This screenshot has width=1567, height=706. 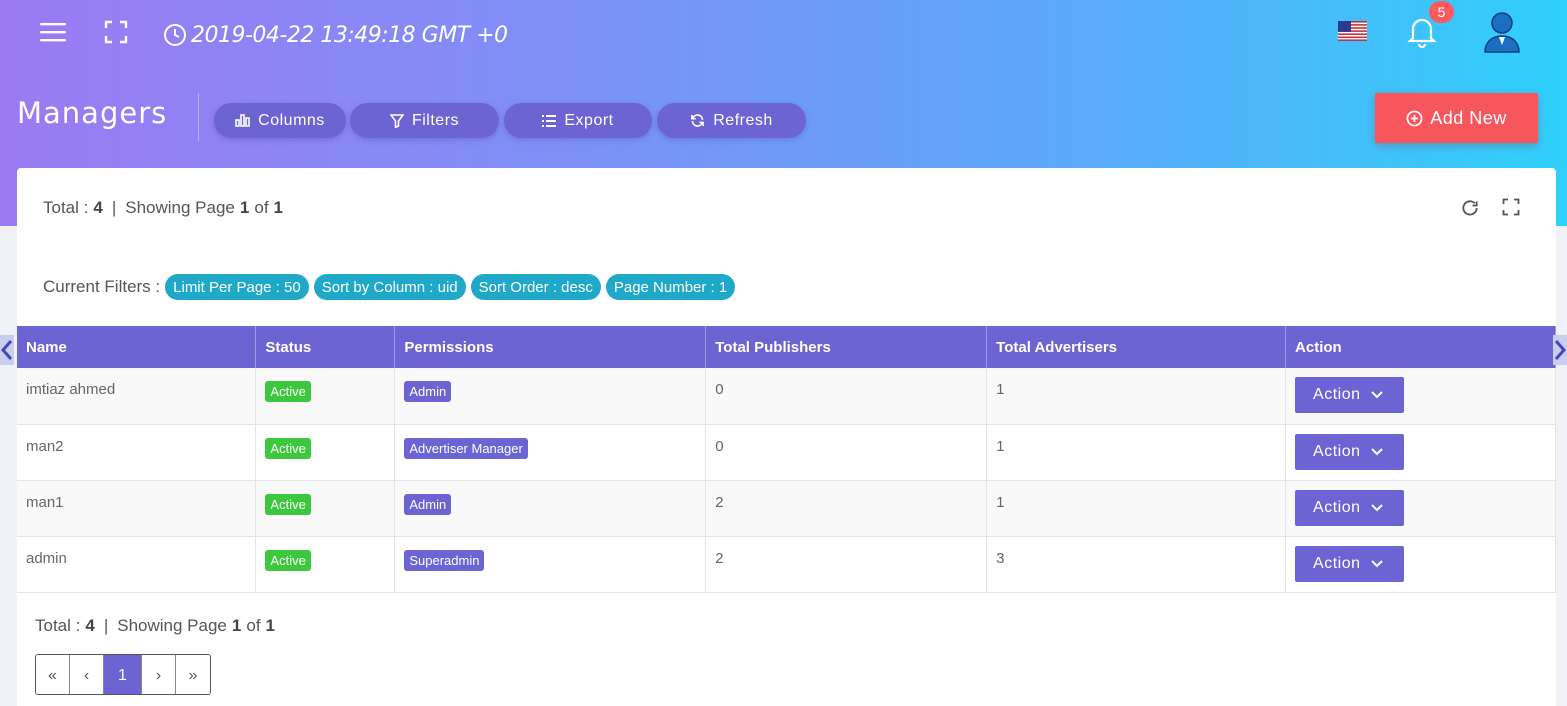 What do you see at coordinates (535, 287) in the screenshot?
I see `filter-chip: Sort Order : desc` at bounding box center [535, 287].